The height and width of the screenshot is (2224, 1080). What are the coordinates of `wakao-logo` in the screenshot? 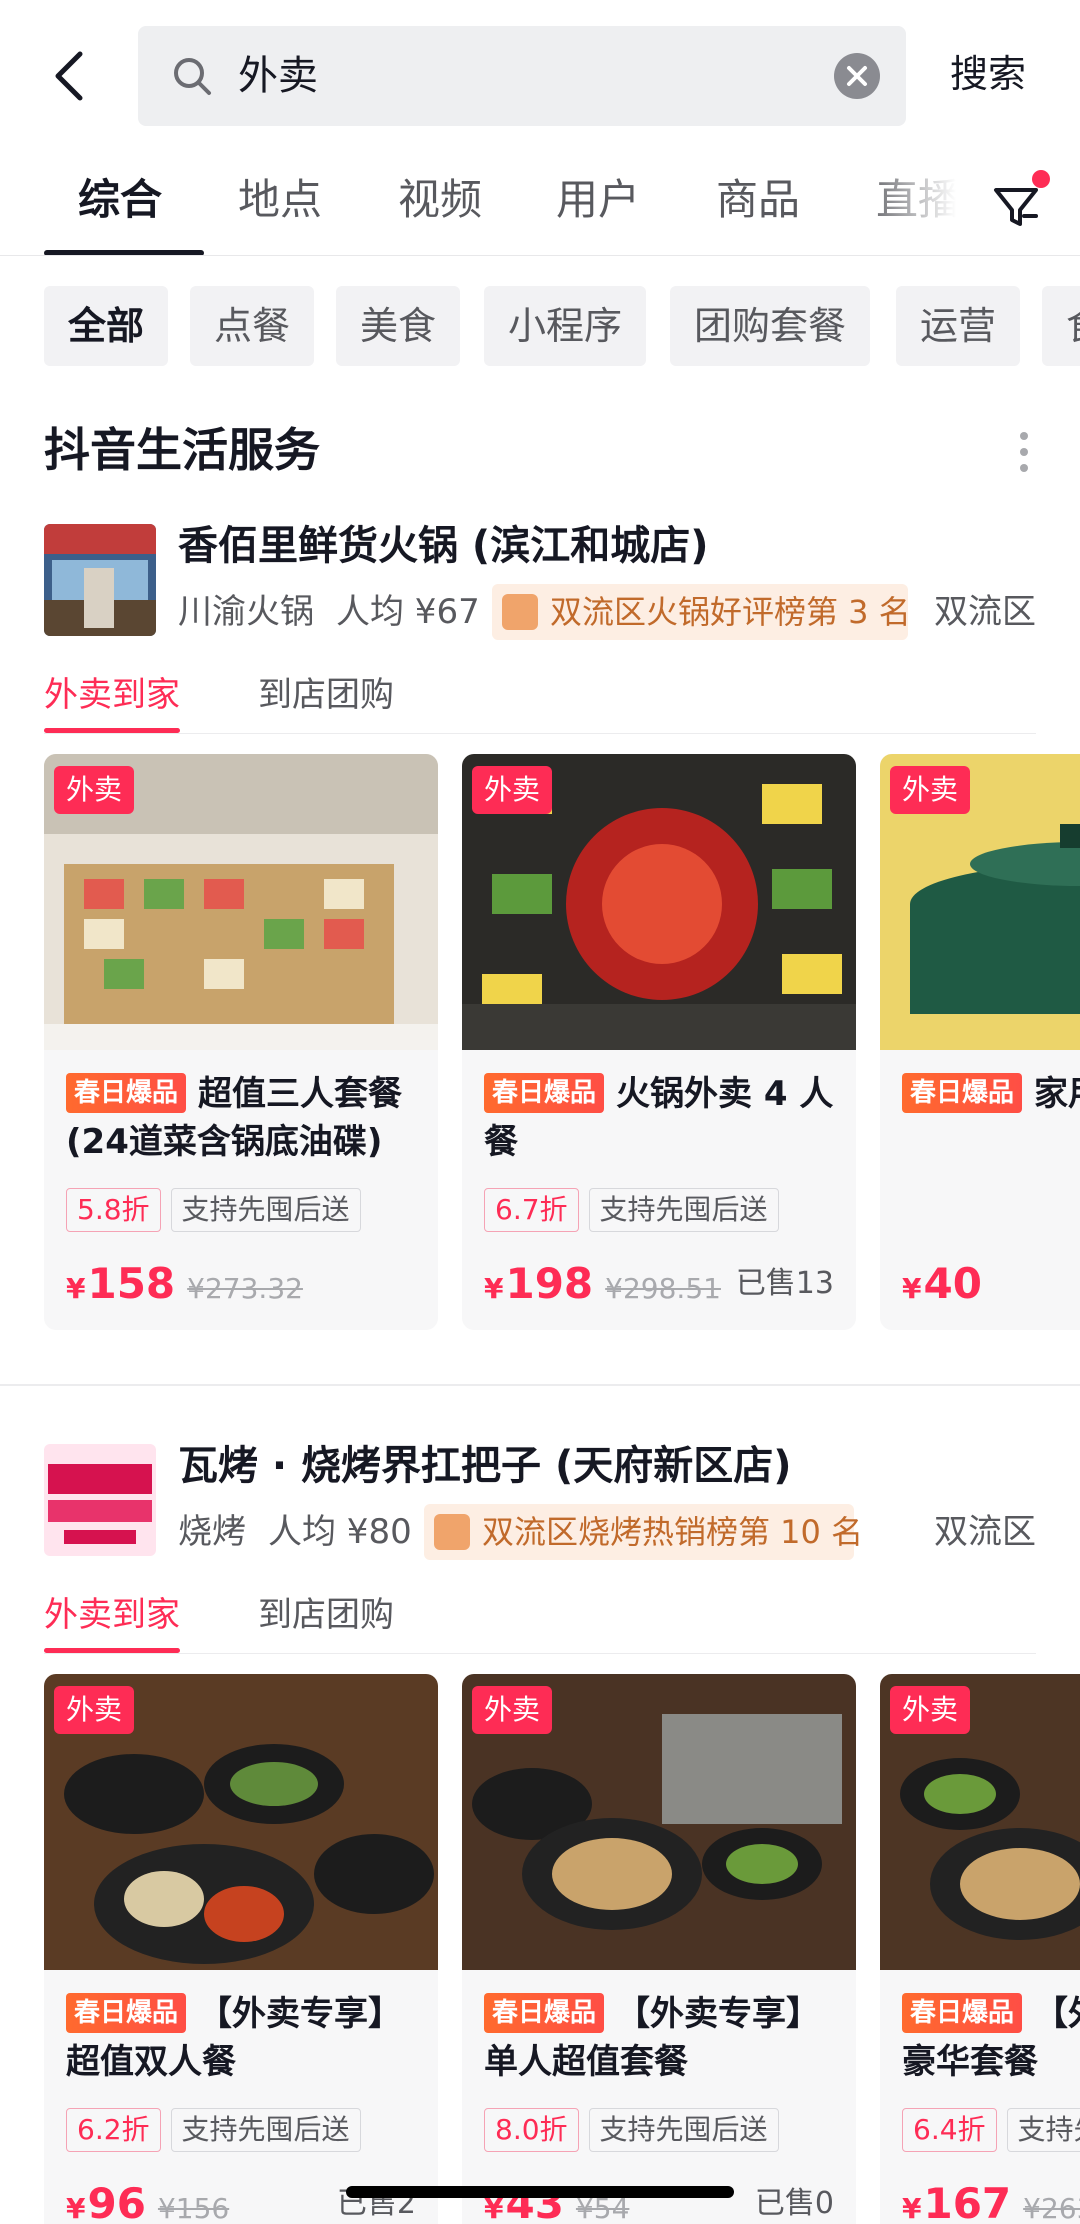 It's located at (100, 1500).